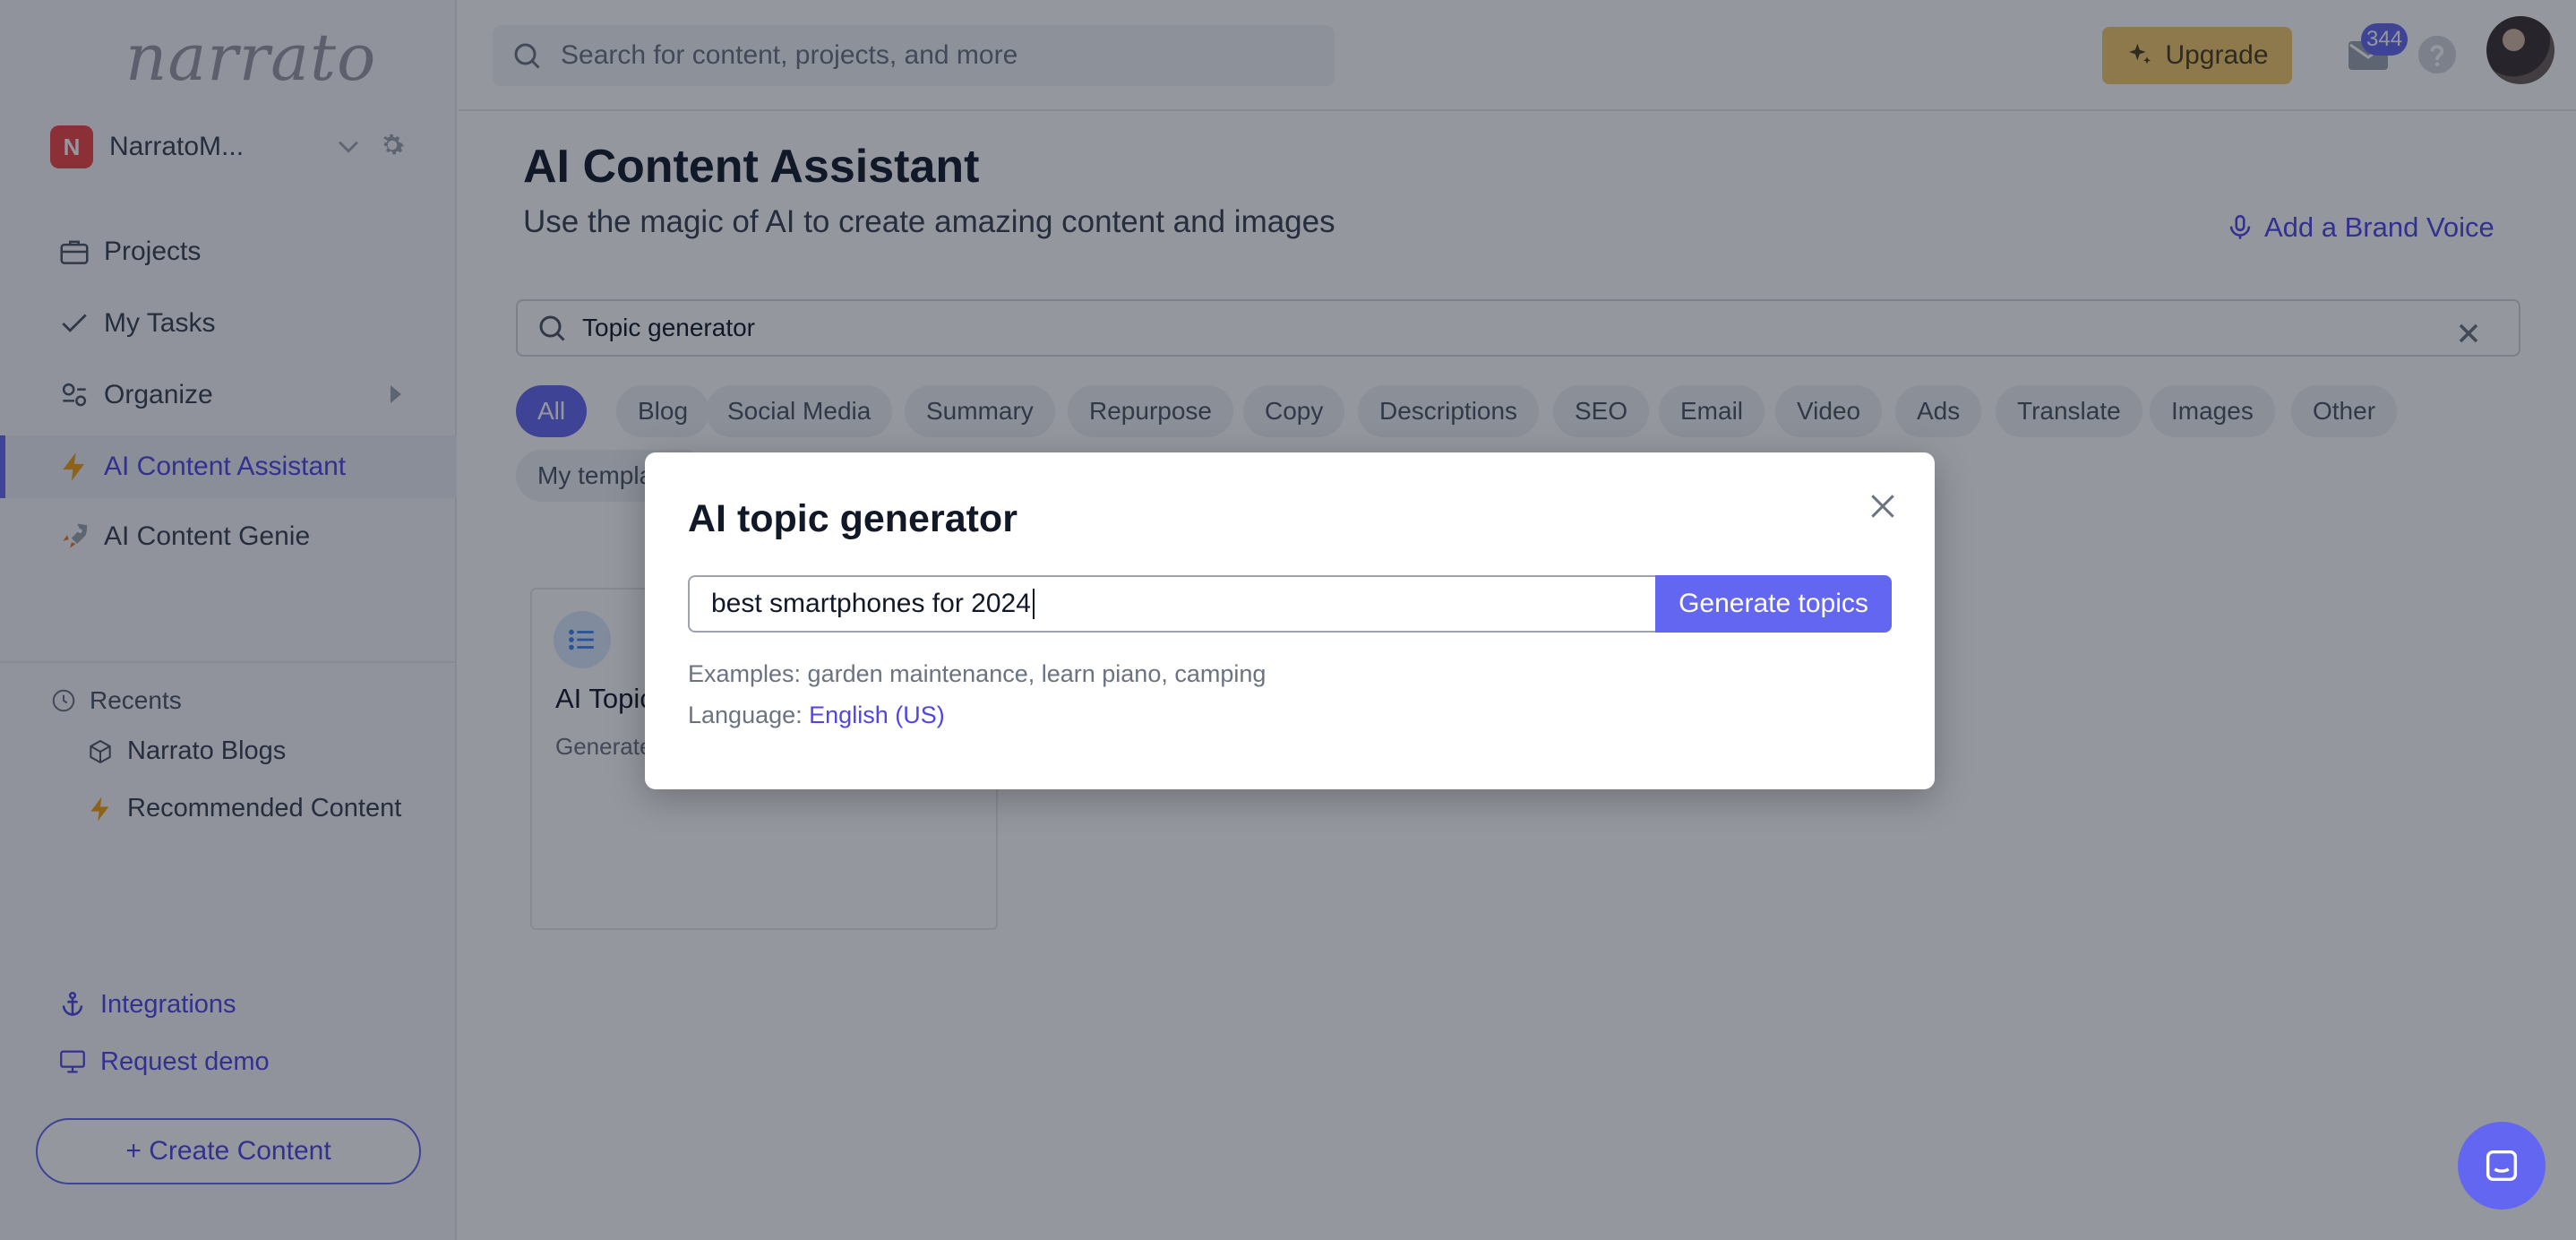 Image resolution: width=2576 pixels, height=1240 pixels. I want to click on chat-launcher-button, so click(2502, 1166).